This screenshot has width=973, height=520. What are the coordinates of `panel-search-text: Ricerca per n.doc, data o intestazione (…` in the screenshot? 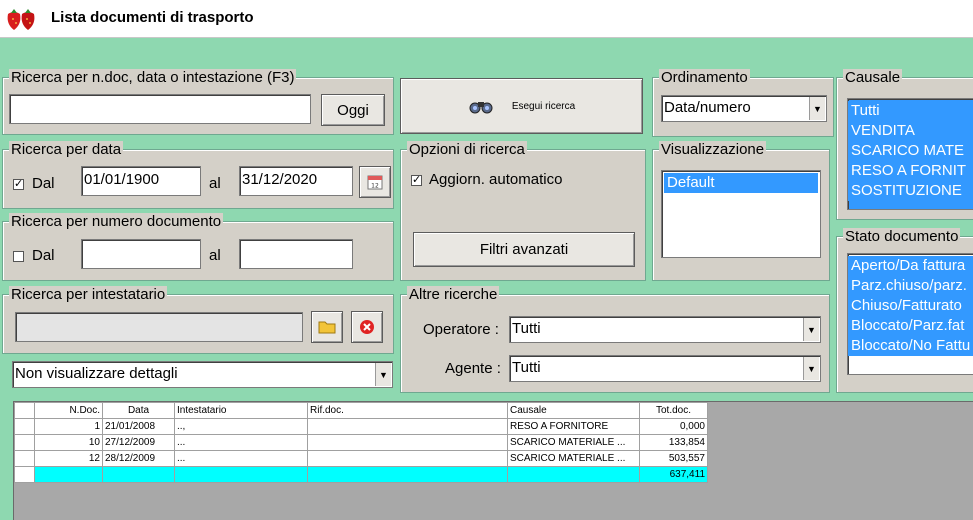 It's located at (198, 102).